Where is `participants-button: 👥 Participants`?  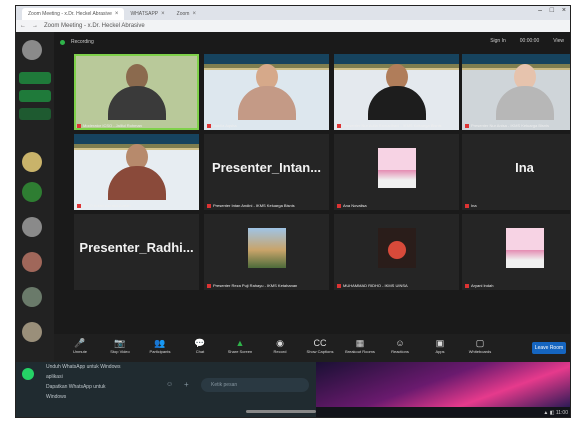 participants-button: 👥 Participants is located at coordinates (160, 346).